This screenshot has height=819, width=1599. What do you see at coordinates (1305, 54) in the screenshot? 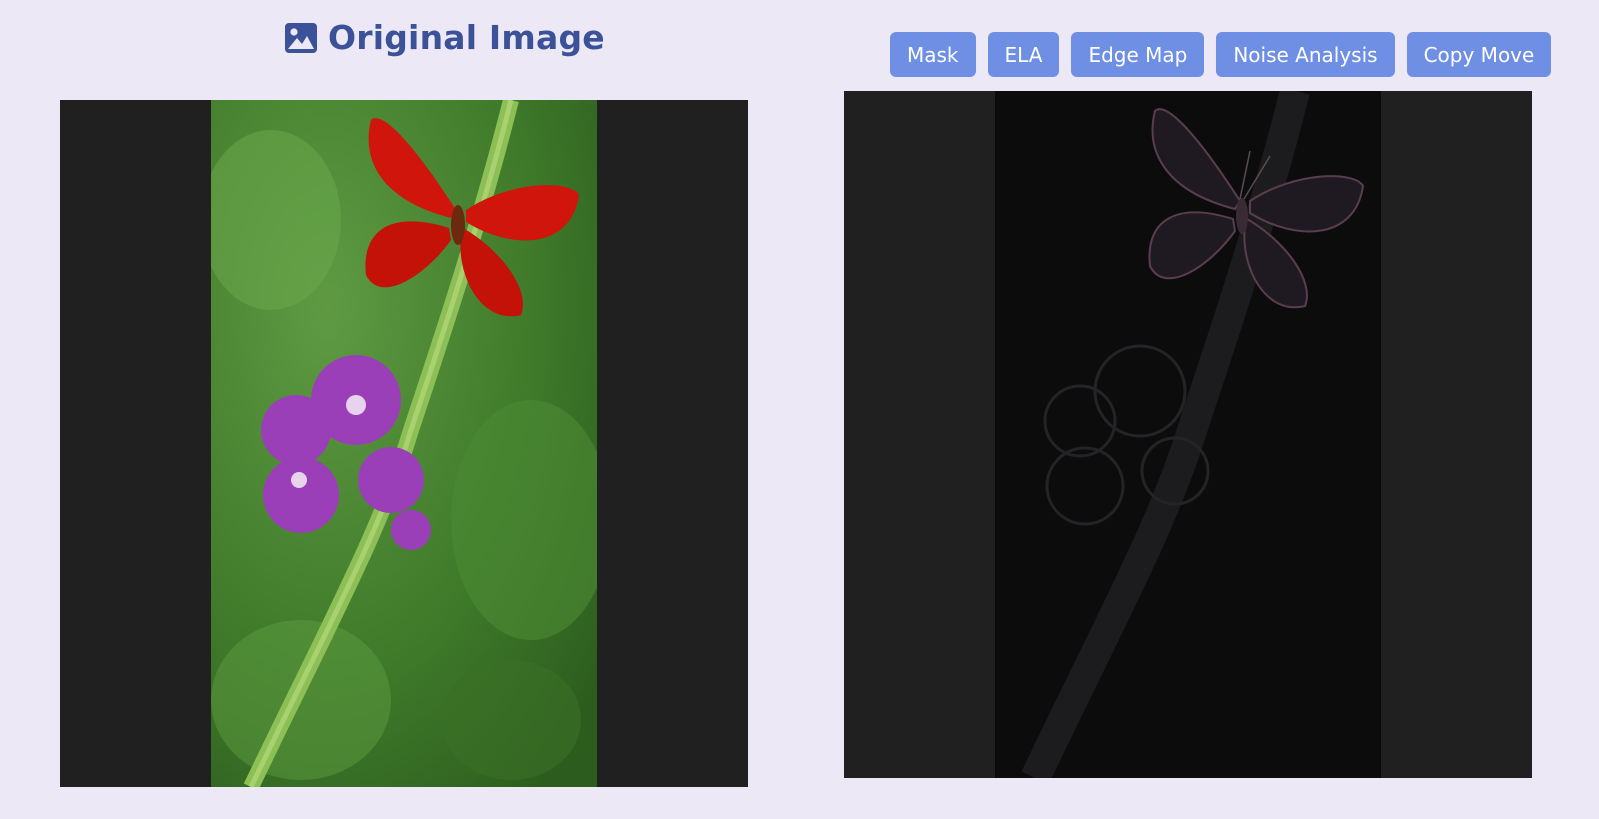
I see `noise-analysis-button: Noise Analysis` at bounding box center [1305, 54].